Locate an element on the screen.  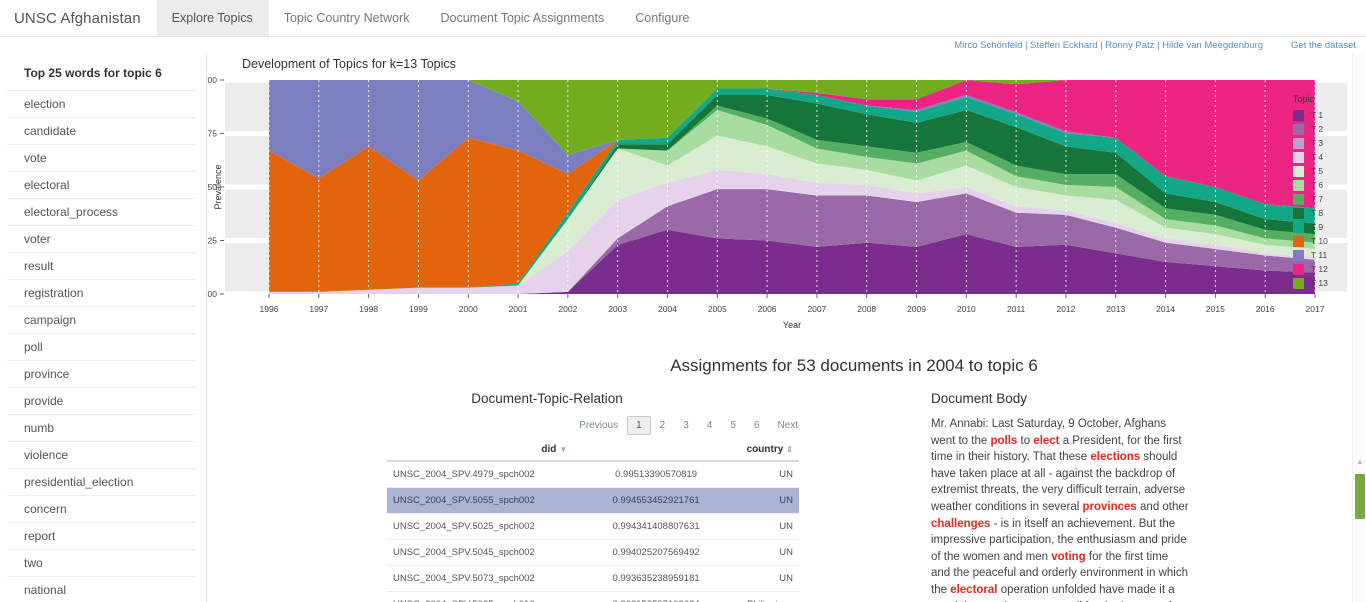
top-word-item: numb is located at coordinates (101, 428).